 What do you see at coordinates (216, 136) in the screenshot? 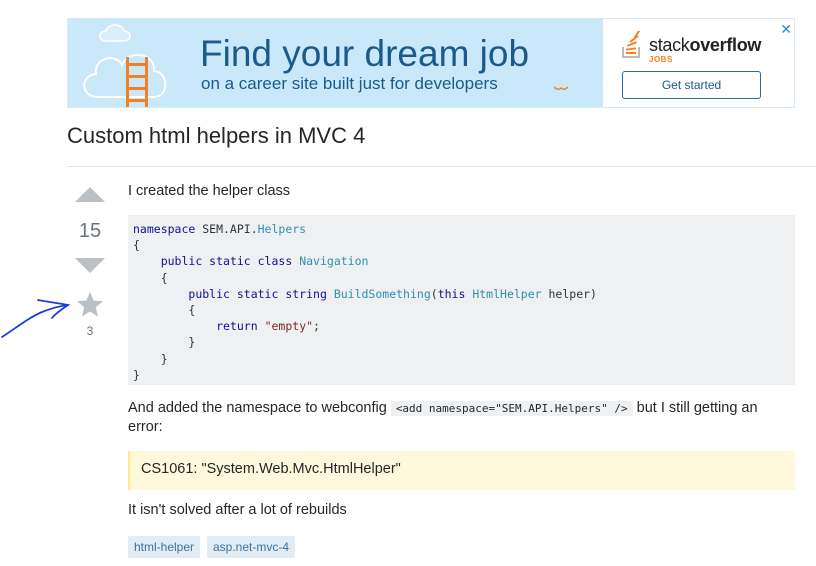
I see `question-title: Custom html helpers in MVC 4` at bounding box center [216, 136].